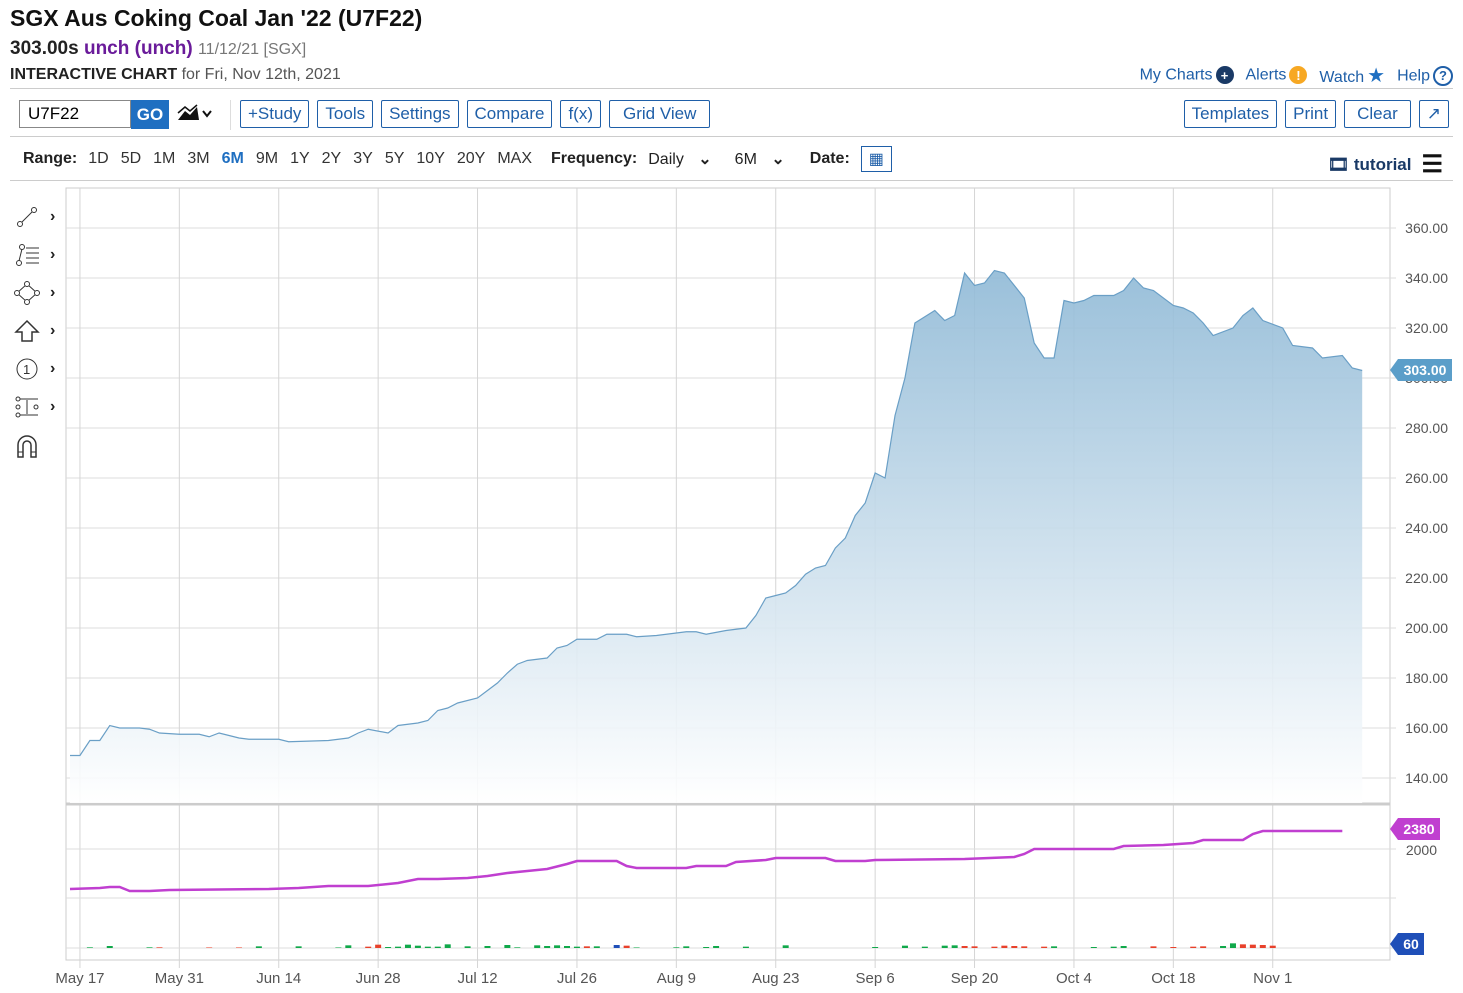 The width and height of the screenshot is (1463, 993). Describe the element at coordinates (1411, 944) in the screenshot. I see `volume-badge: 60` at that location.